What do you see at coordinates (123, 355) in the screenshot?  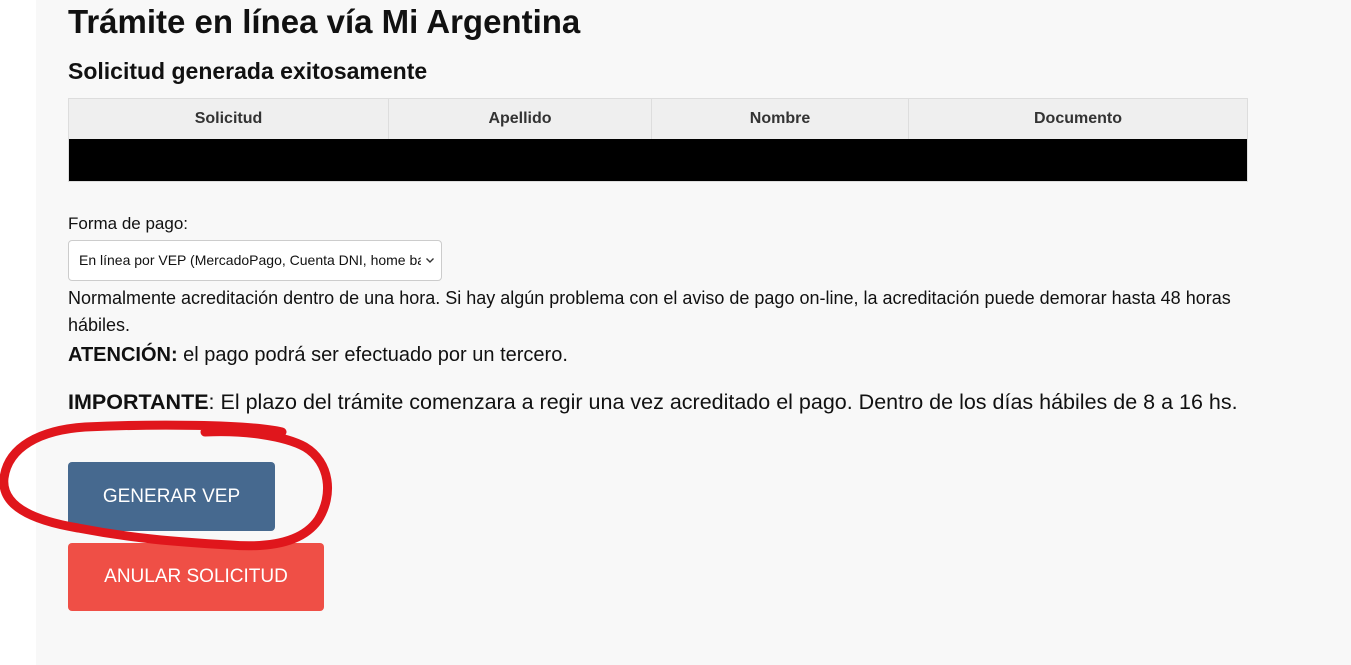 I see `attention-label: ATENCIÓN:` at bounding box center [123, 355].